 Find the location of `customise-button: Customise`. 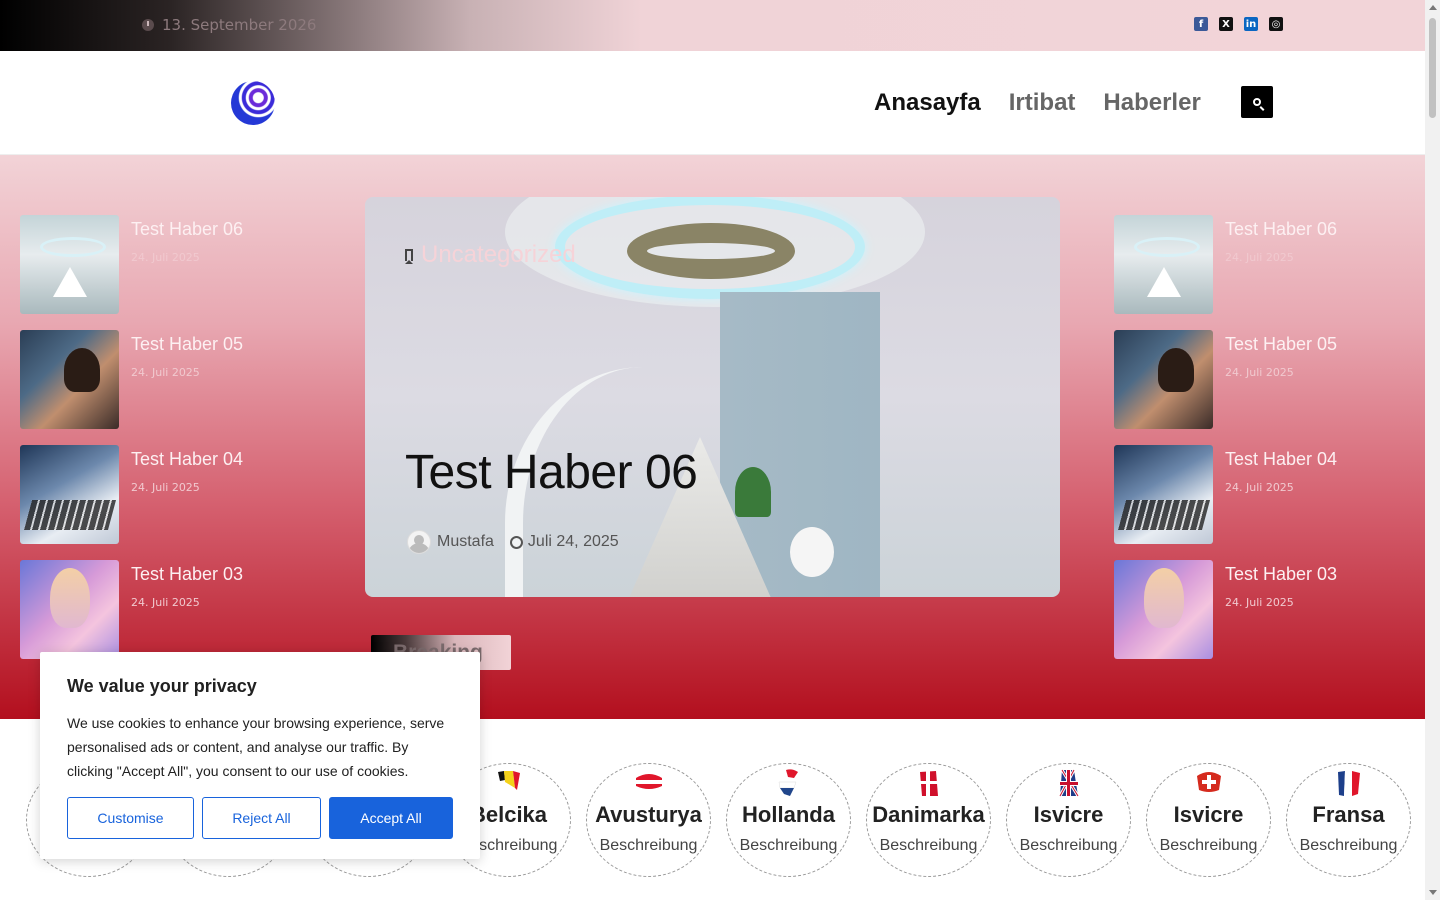

customise-button: Customise is located at coordinates (130, 818).